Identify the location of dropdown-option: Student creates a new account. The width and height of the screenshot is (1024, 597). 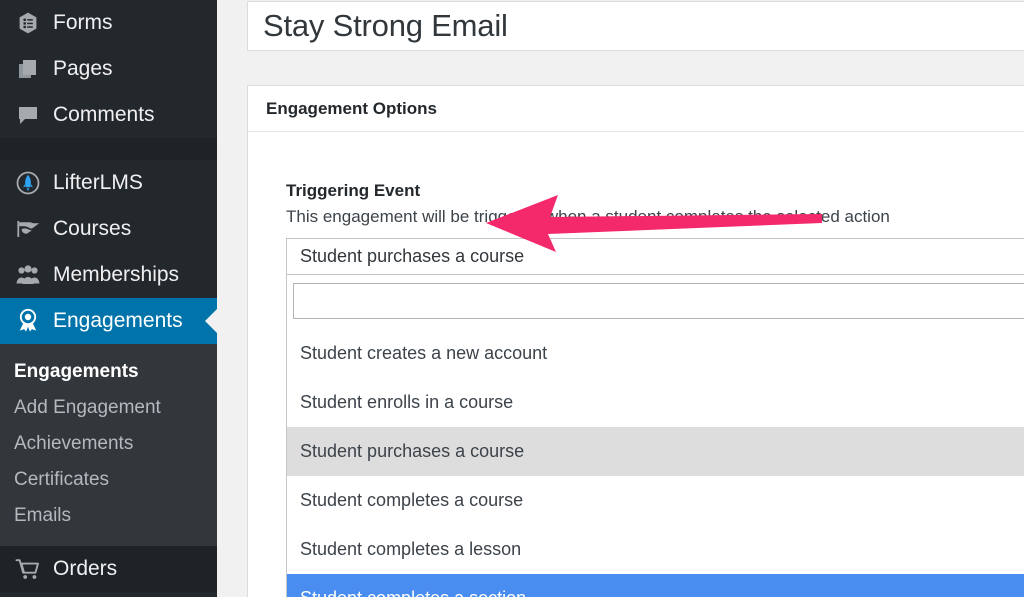
(655, 353).